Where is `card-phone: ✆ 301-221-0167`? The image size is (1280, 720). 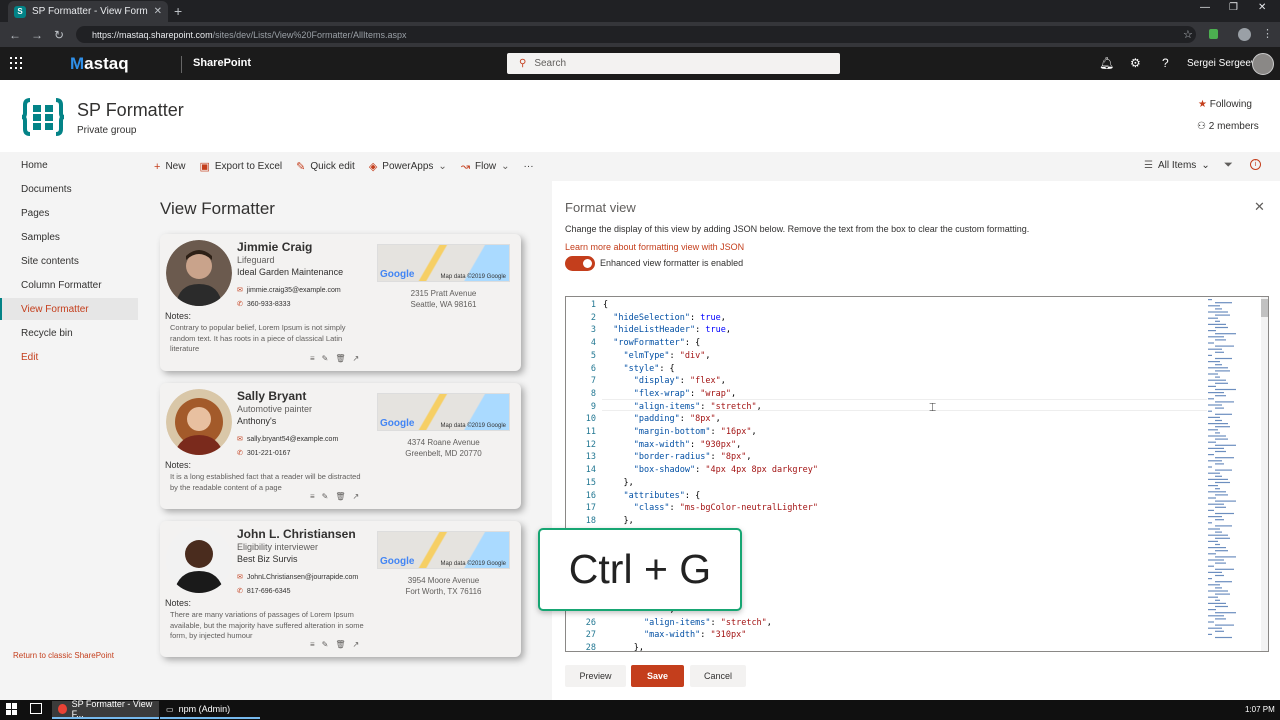 card-phone: ✆ 301-221-0167 is located at coordinates (263, 453).